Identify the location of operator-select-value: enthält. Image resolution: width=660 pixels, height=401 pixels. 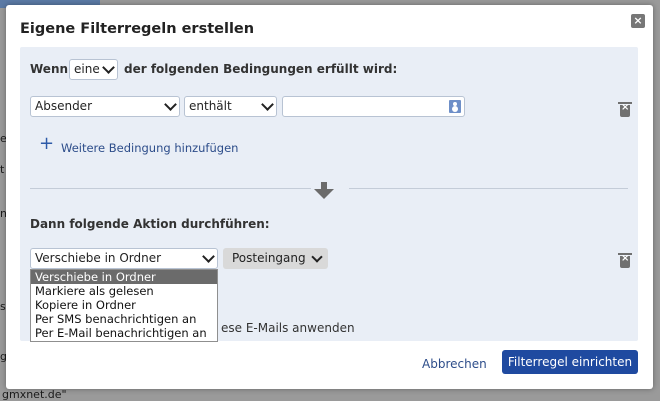
(210, 106).